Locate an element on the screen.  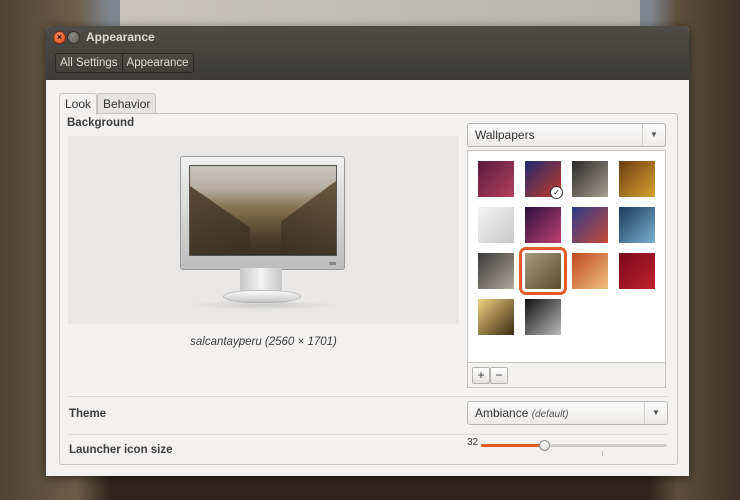
wallpaper-thumb-salcantayperu is located at coordinates (543, 271).